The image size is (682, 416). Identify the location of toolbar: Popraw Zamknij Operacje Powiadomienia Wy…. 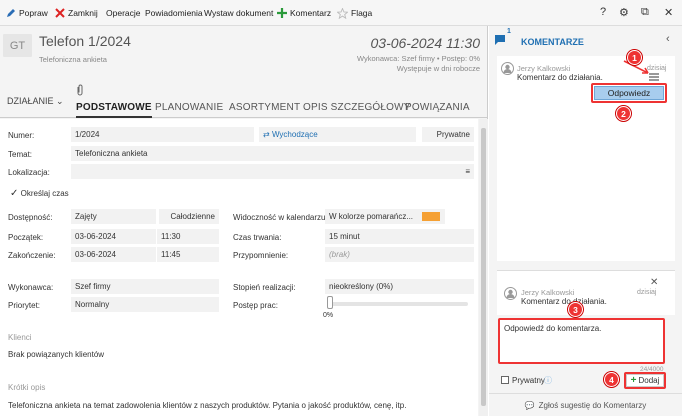
(341, 13).